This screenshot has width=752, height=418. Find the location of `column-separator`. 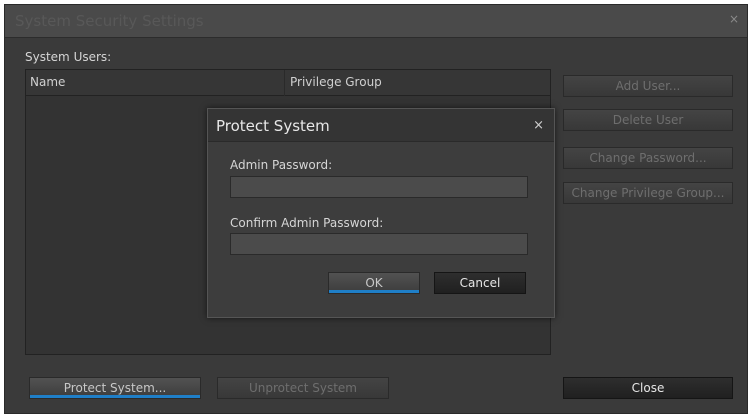

column-separator is located at coordinates (284, 83).